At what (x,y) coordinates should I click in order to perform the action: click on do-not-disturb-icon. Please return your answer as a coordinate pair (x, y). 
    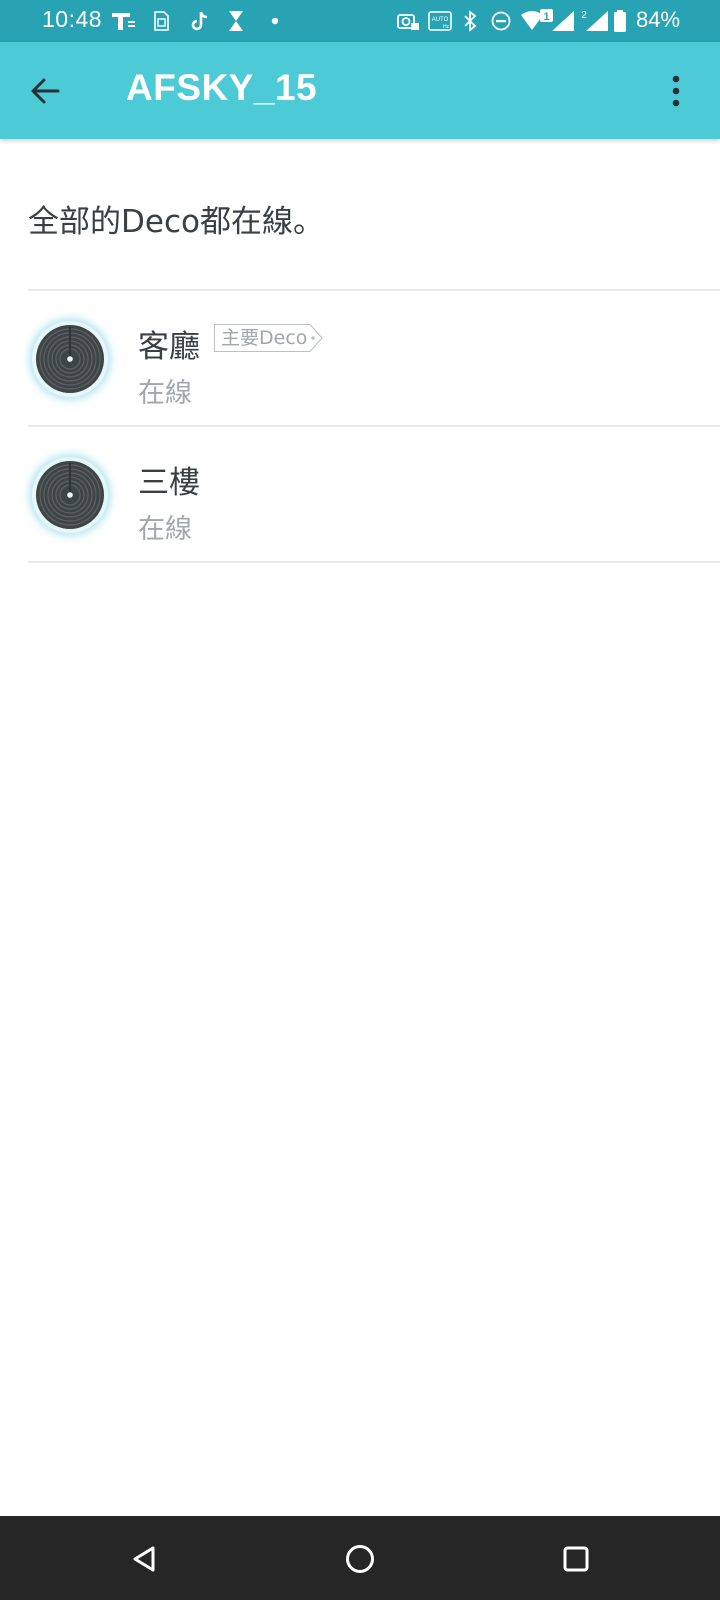
    Looking at the image, I should click on (501, 21).